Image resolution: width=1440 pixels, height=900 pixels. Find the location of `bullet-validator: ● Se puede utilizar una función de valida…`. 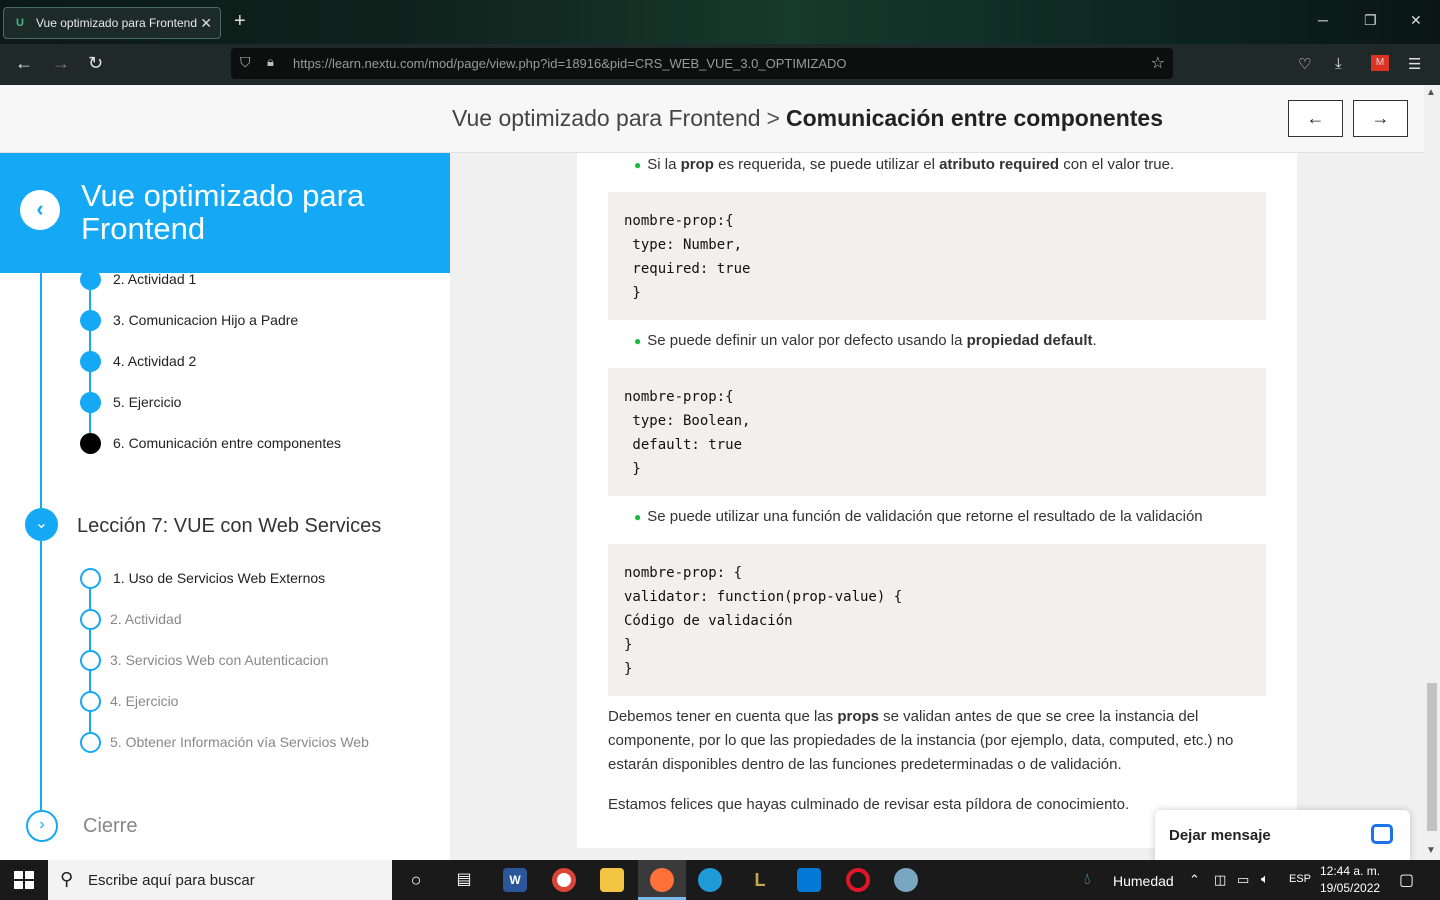

bullet-validator: ● Se puede utilizar una función de valida… is located at coordinates (918, 516).